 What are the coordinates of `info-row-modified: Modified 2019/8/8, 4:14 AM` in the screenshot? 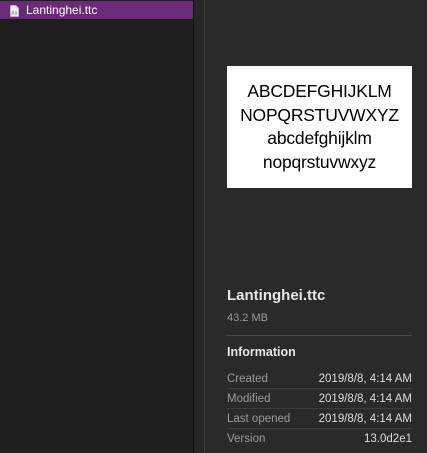 It's located at (319, 402).